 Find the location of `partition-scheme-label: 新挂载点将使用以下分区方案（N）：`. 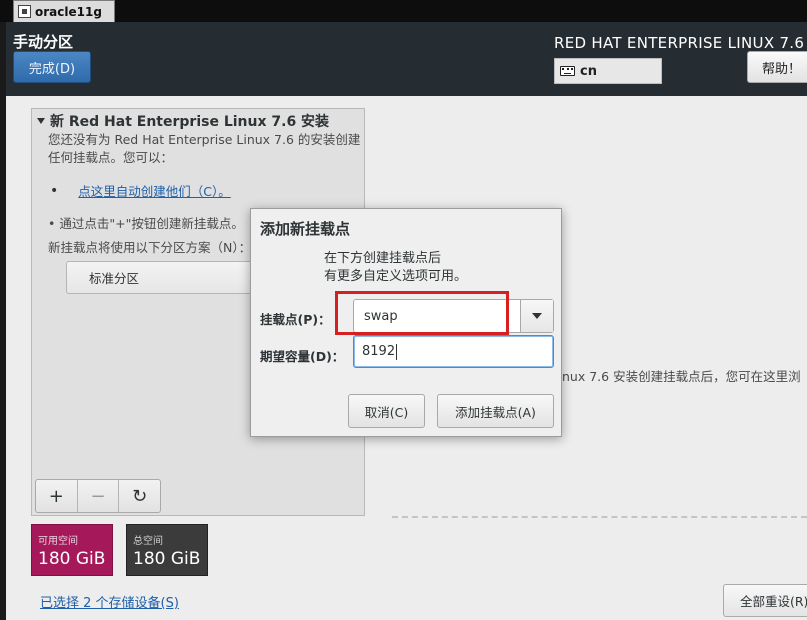

partition-scheme-label: 新挂载点将使用以下分区方案（N）： is located at coordinates (150, 247).